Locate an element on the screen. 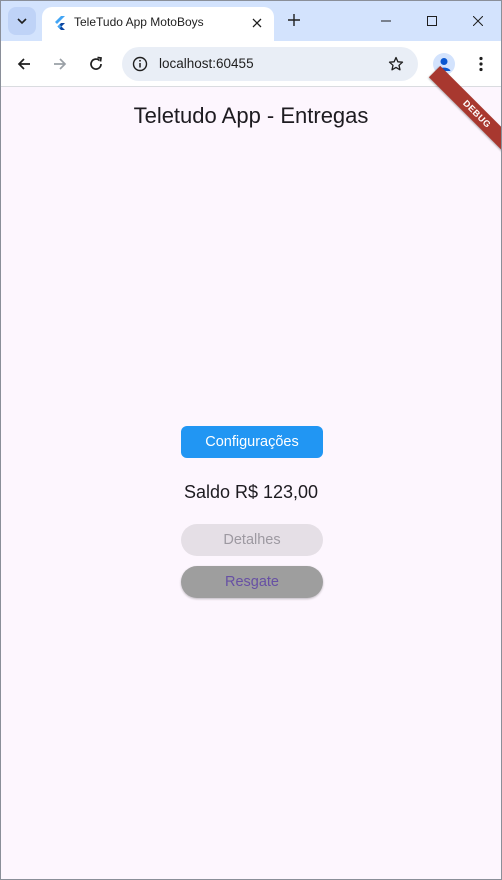 The height and width of the screenshot is (880, 502). info-icon is located at coordinates (140, 64).